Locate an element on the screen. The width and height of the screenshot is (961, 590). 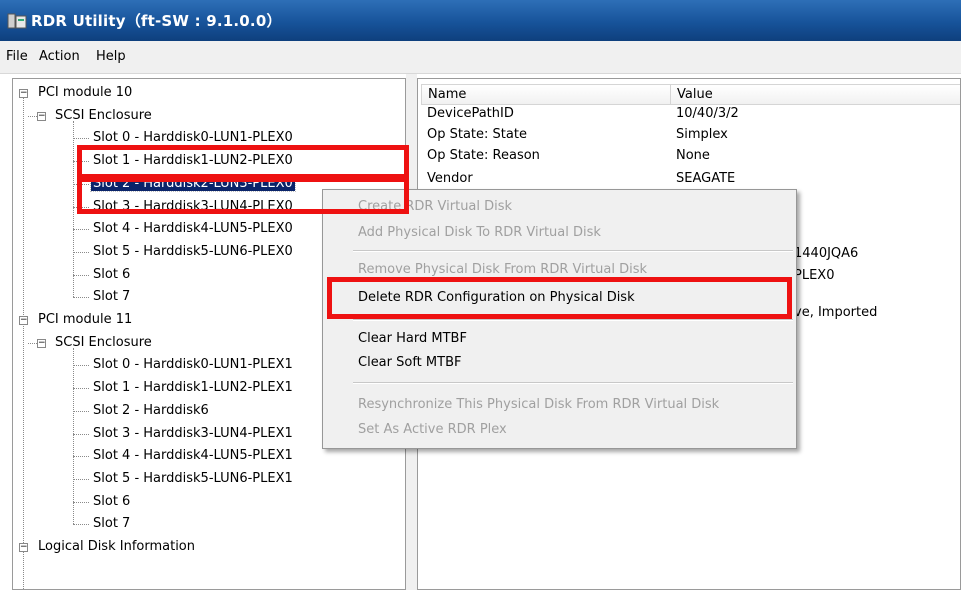
title-bar: RDR Utility（ft-SW : 9.1.0.0） is located at coordinates (480, 20).